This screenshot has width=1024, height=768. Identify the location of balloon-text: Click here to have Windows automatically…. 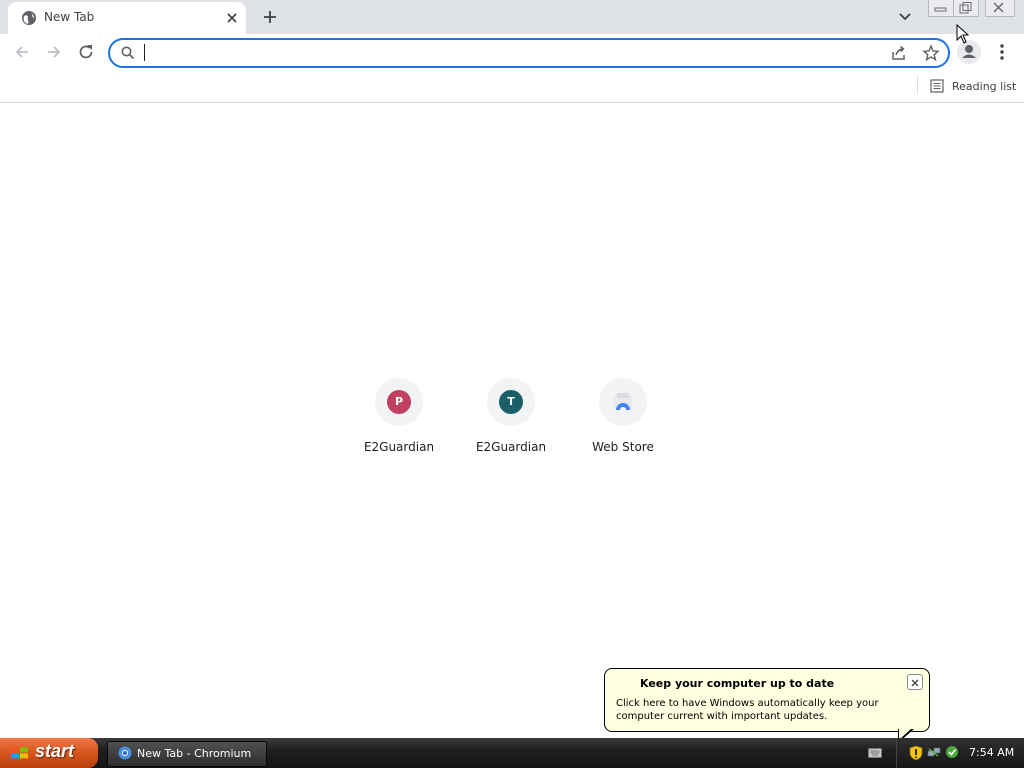
(747, 710).